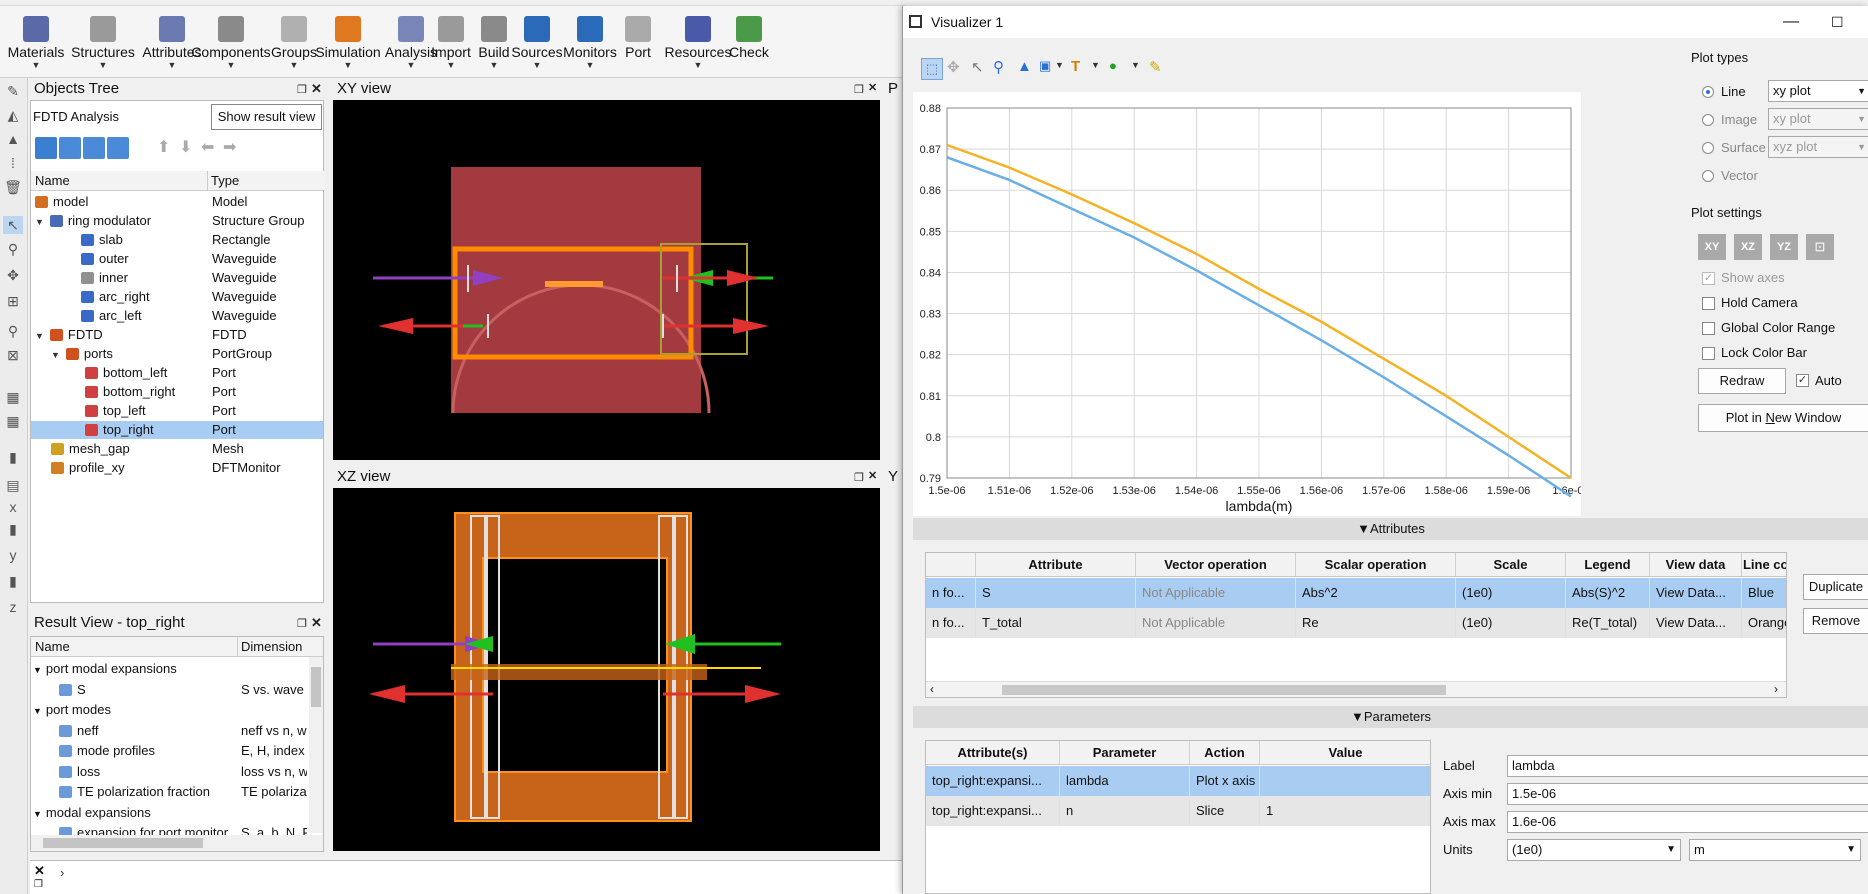  What do you see at coordinates (1708, 176) in the screenshot?
I see `plot-type-radio-vector` at bounding box center [1708, 176].